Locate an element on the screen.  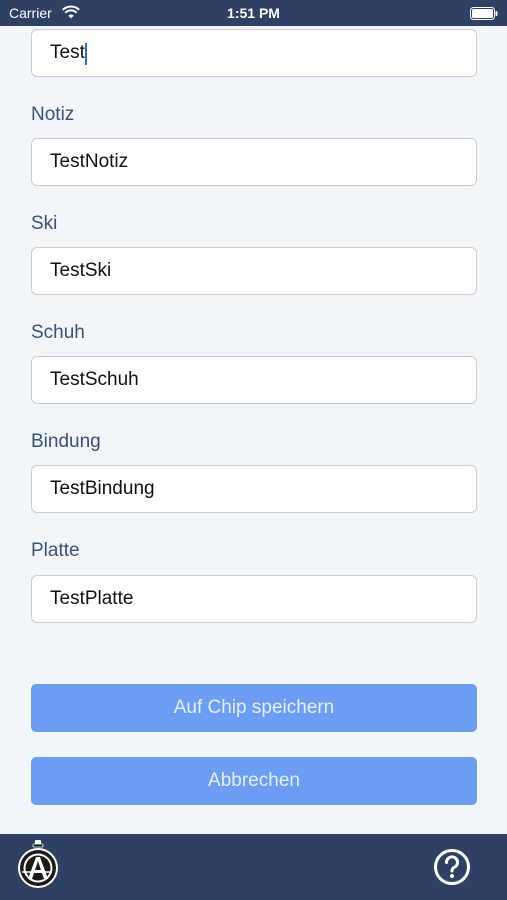
app-logo-icon is located at coordinates (38, 864).